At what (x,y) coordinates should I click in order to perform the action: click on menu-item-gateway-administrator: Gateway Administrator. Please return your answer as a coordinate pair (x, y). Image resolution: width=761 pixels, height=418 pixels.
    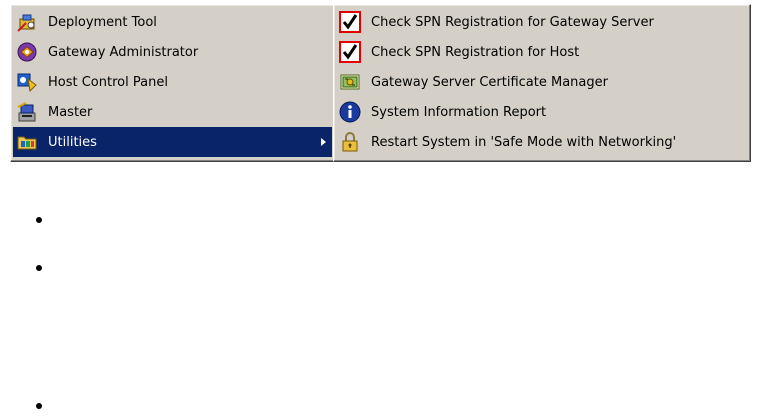
    Looking at the image, I should click on (172, 52).